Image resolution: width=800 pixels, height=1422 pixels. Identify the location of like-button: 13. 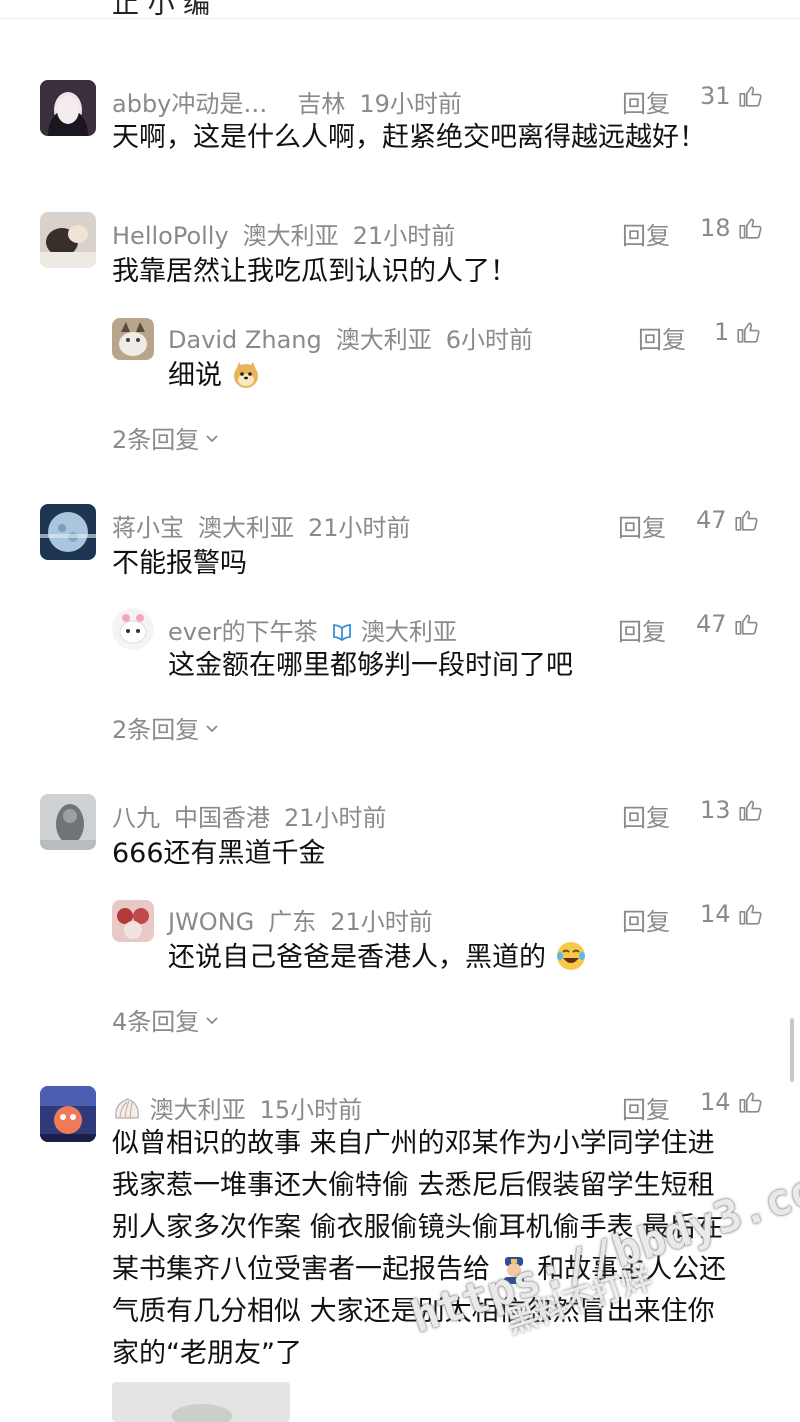
(731, 810).